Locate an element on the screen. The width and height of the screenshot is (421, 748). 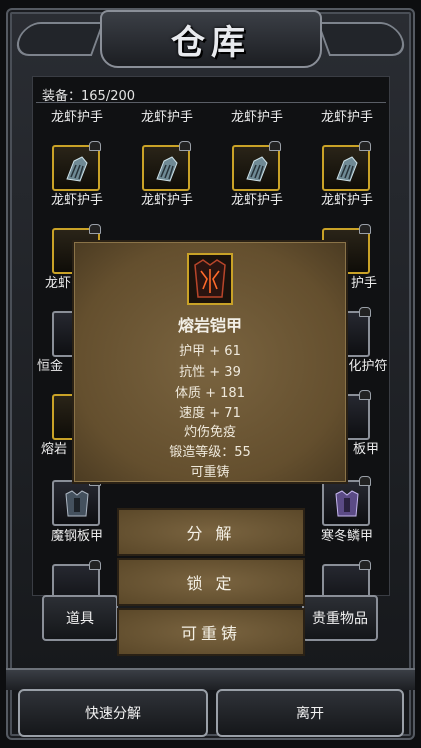
stat-line: 灼伤免疫 is located at coordinates (209, 432).